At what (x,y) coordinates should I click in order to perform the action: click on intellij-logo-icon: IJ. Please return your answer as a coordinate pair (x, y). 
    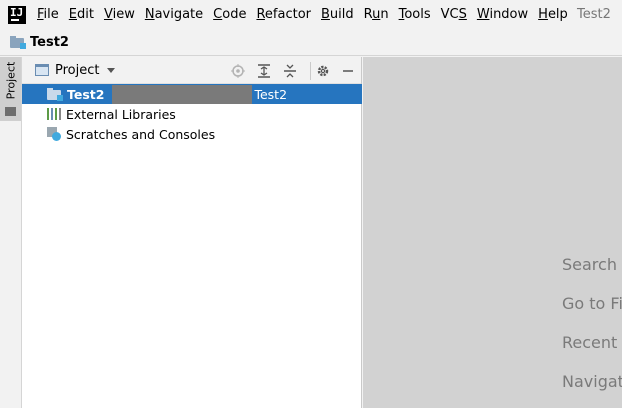
    Looking at the image, I should click on (17, 15).